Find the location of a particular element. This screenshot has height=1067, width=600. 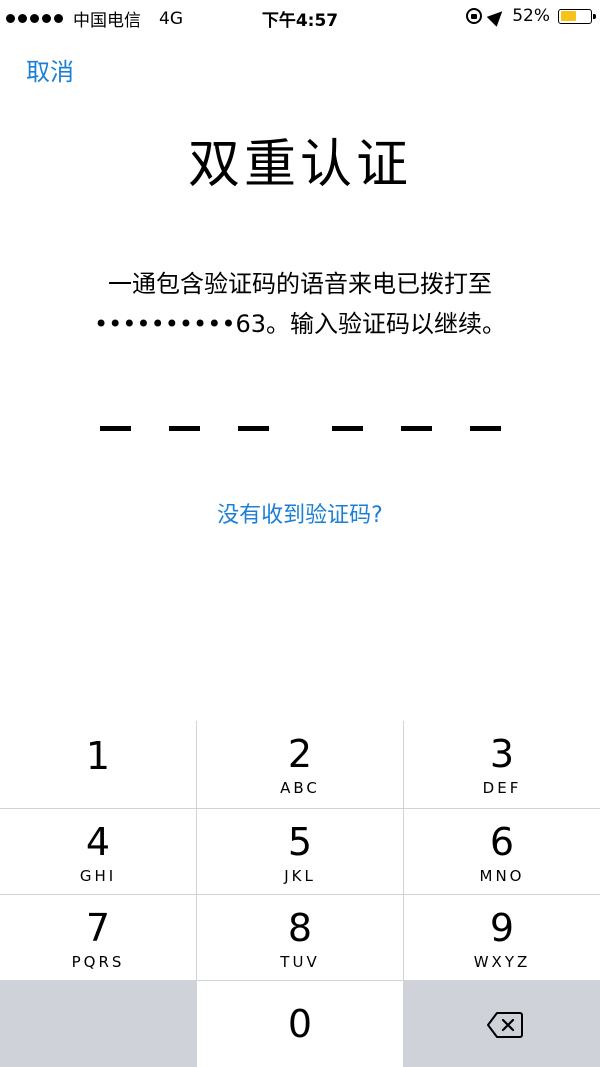

key-digit: 6 is located at coordinates (502, 842).